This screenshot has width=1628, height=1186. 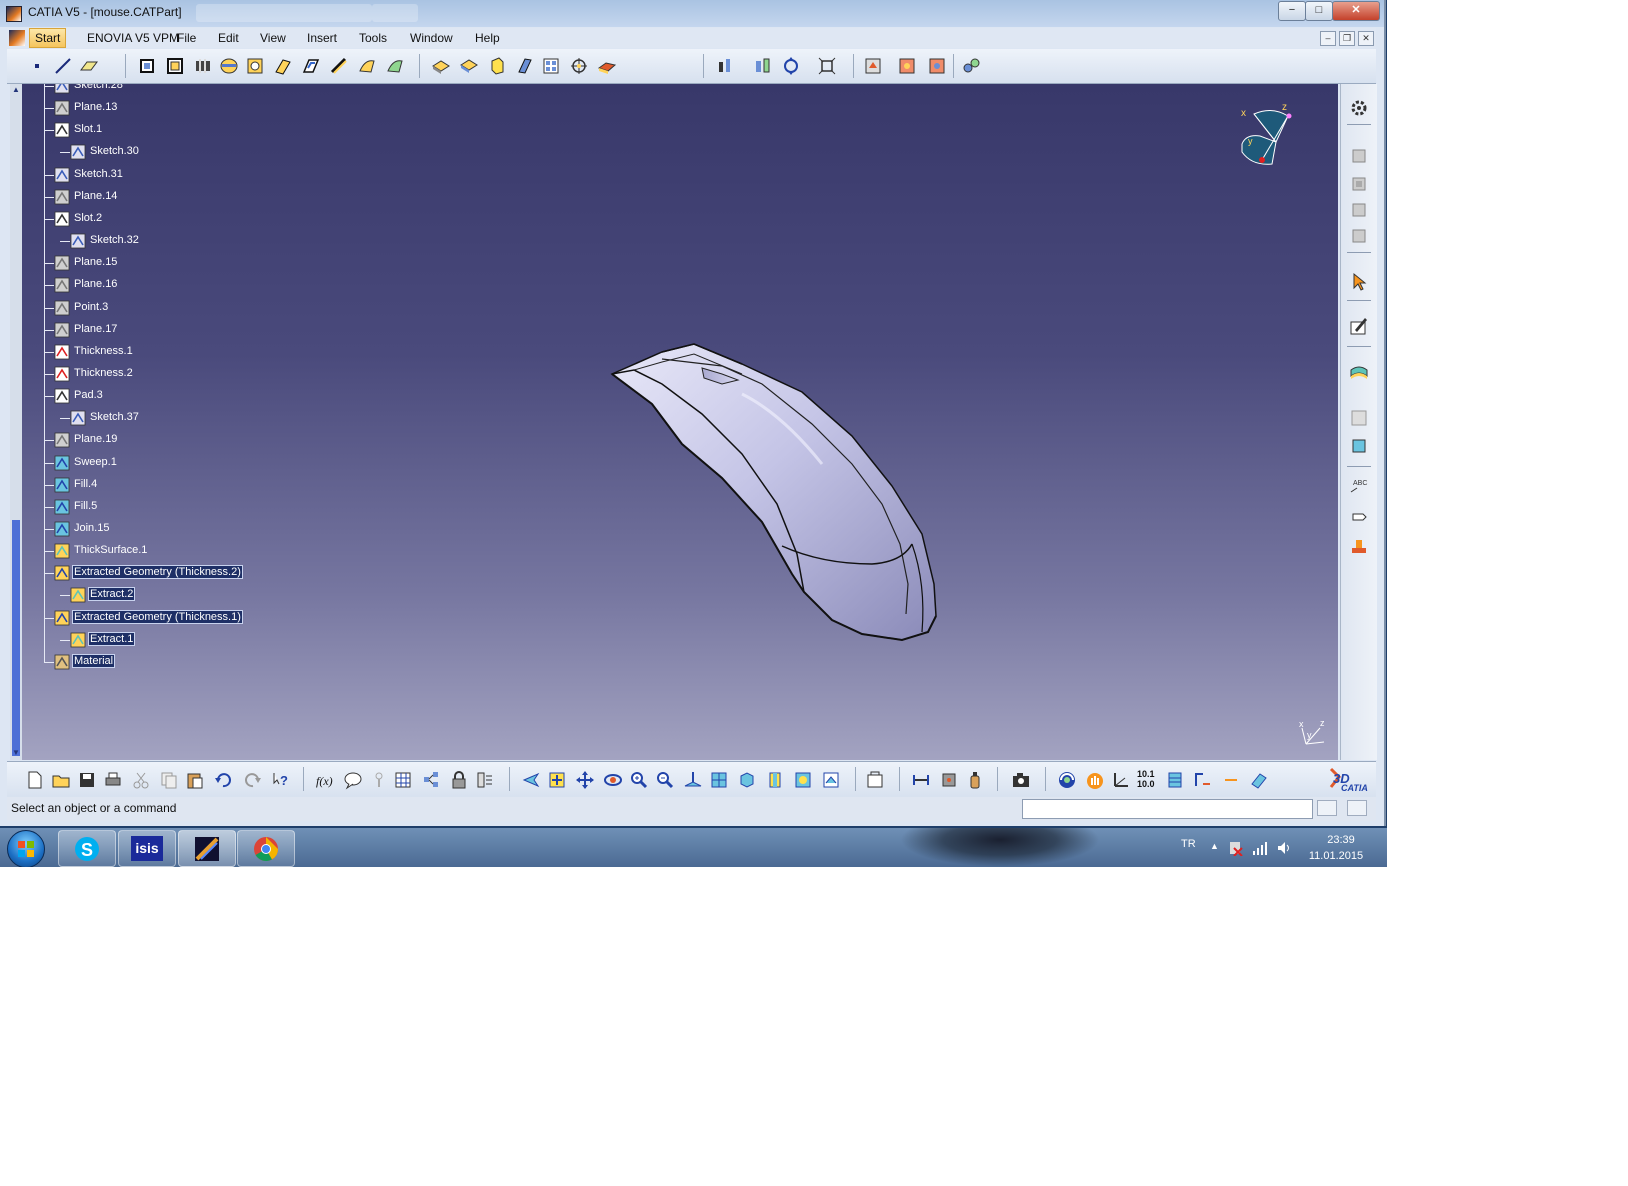 What do you see at coordinates (1231, 780) in the screenshot?
I see `line-type-icon` at bounding box center [1231, 780].